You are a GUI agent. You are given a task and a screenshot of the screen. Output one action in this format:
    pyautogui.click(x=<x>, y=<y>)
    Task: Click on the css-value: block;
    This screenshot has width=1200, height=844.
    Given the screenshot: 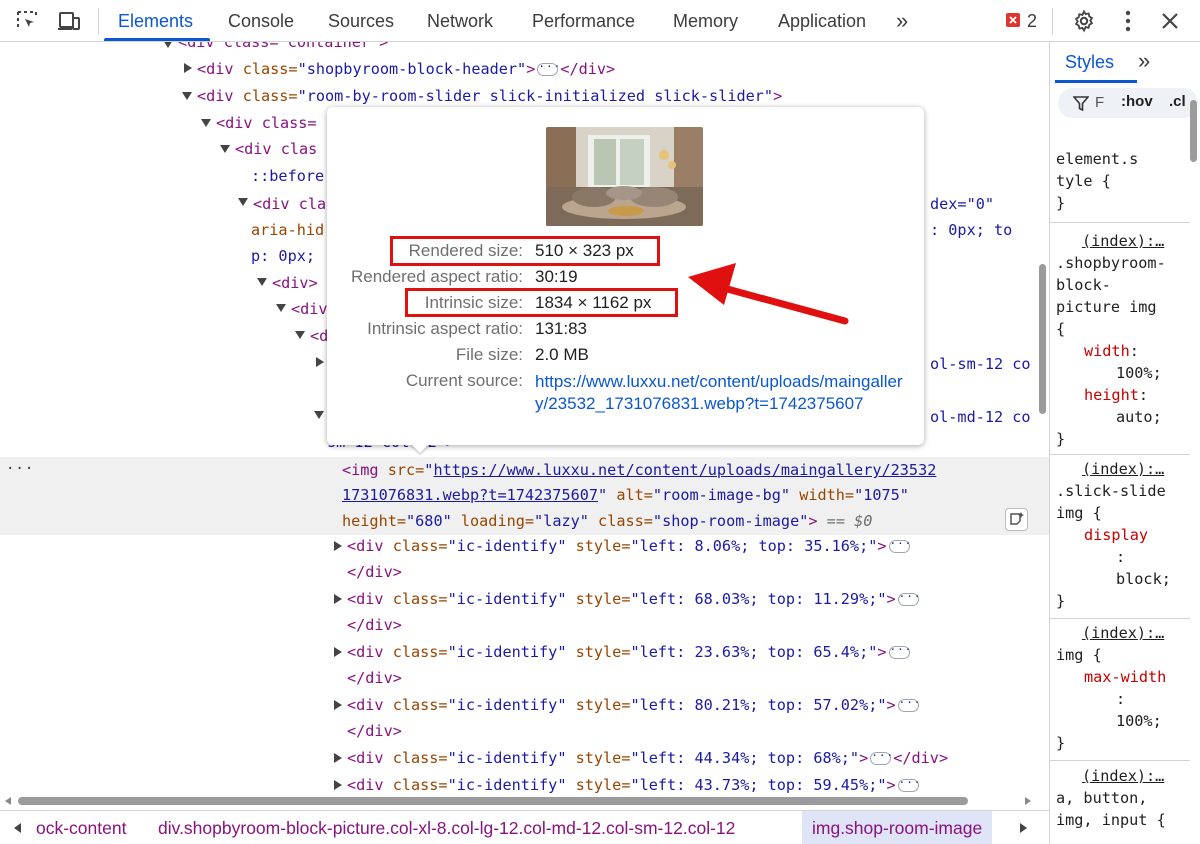 What is the action you would take?
    pyautogui.click(x=1126, y=579)
    